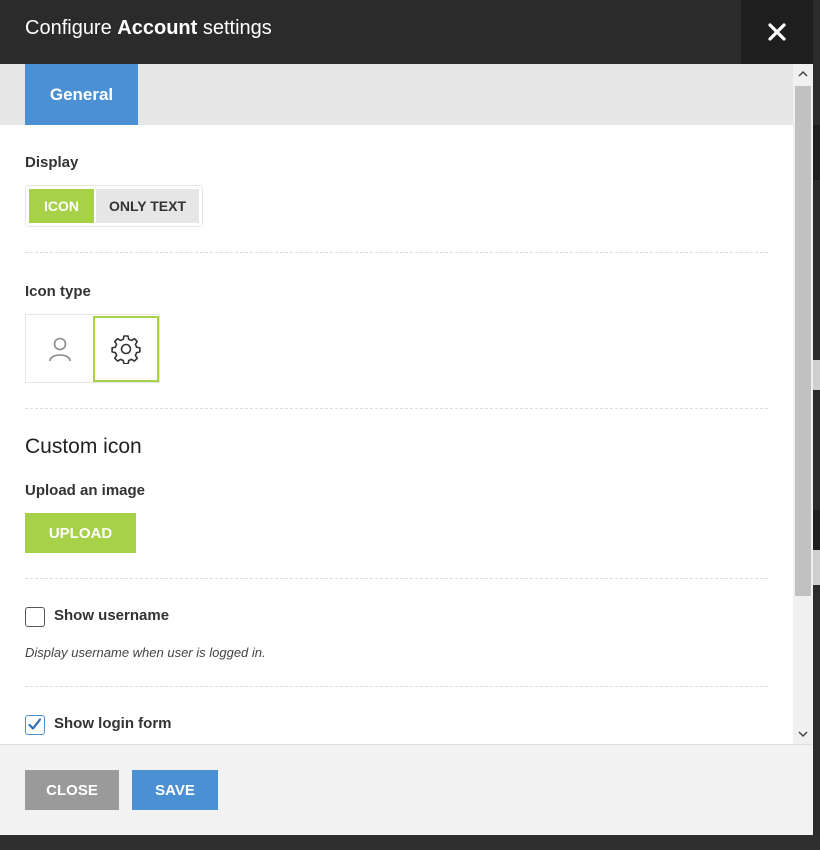 This screenshot has height=850, width=820. Describe the element at coordinates (81, 94) in the screenshot. I see `tab-general: General` at that location.